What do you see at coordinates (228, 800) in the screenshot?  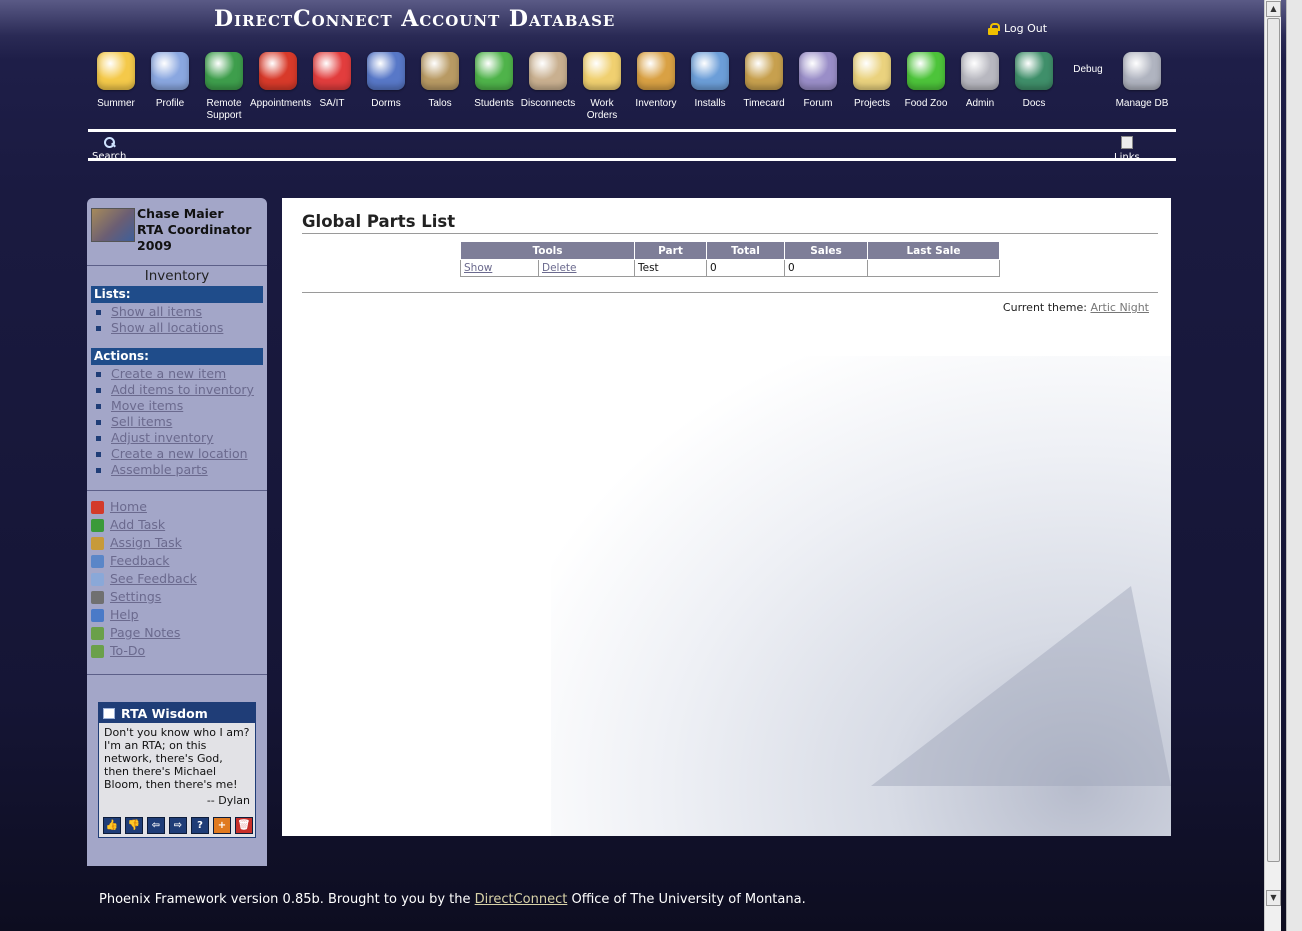 I see `wisdom-attribution: -- Dylan` at bounding box center [228, 800].